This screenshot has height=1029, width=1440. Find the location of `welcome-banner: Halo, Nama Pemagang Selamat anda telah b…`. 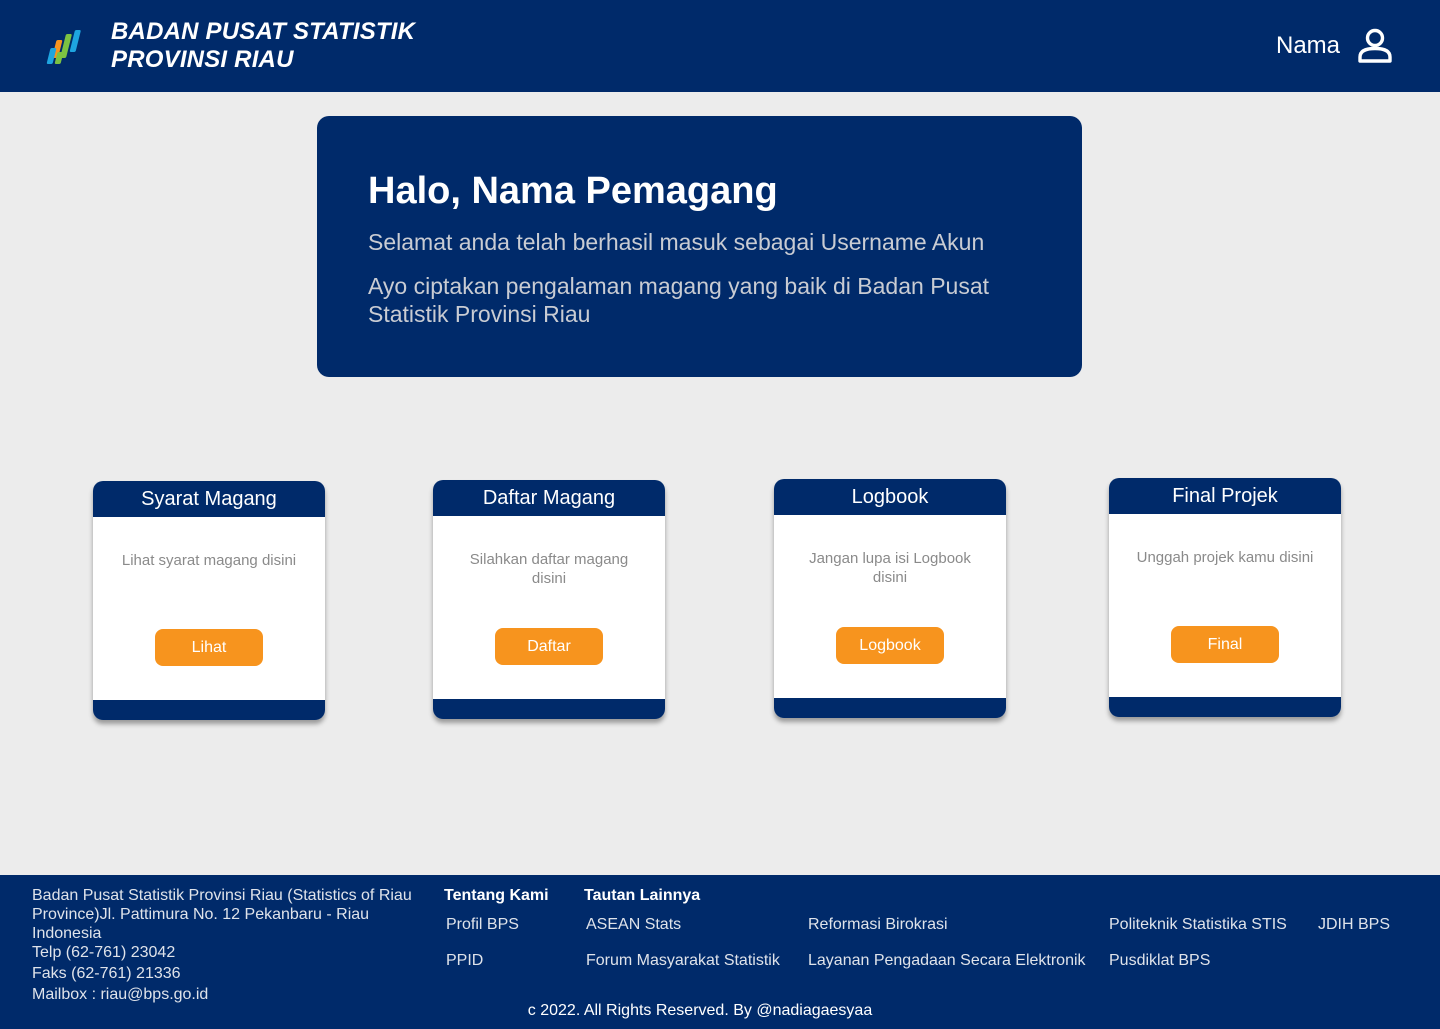

welcome-banner: Halo, Nama Pemagang Selamat anda telah b… is located at coordinates (699, 246).